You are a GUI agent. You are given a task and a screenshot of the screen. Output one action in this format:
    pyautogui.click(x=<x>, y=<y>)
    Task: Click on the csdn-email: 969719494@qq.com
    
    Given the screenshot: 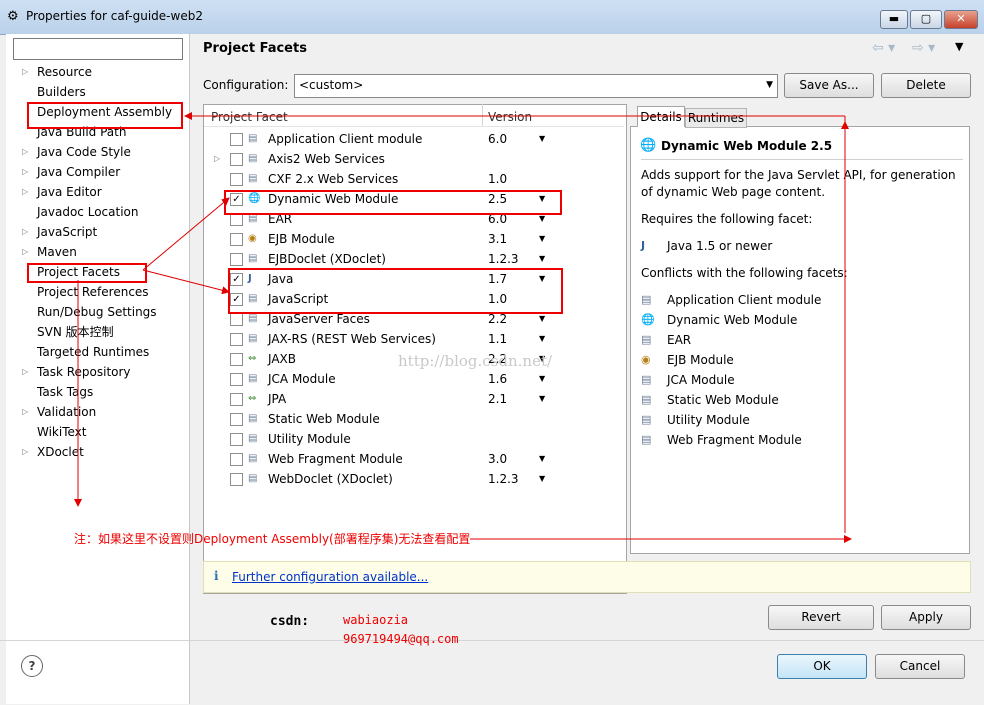 What is the action you would take?
    pyautogui.click(x=401, y=639)
    